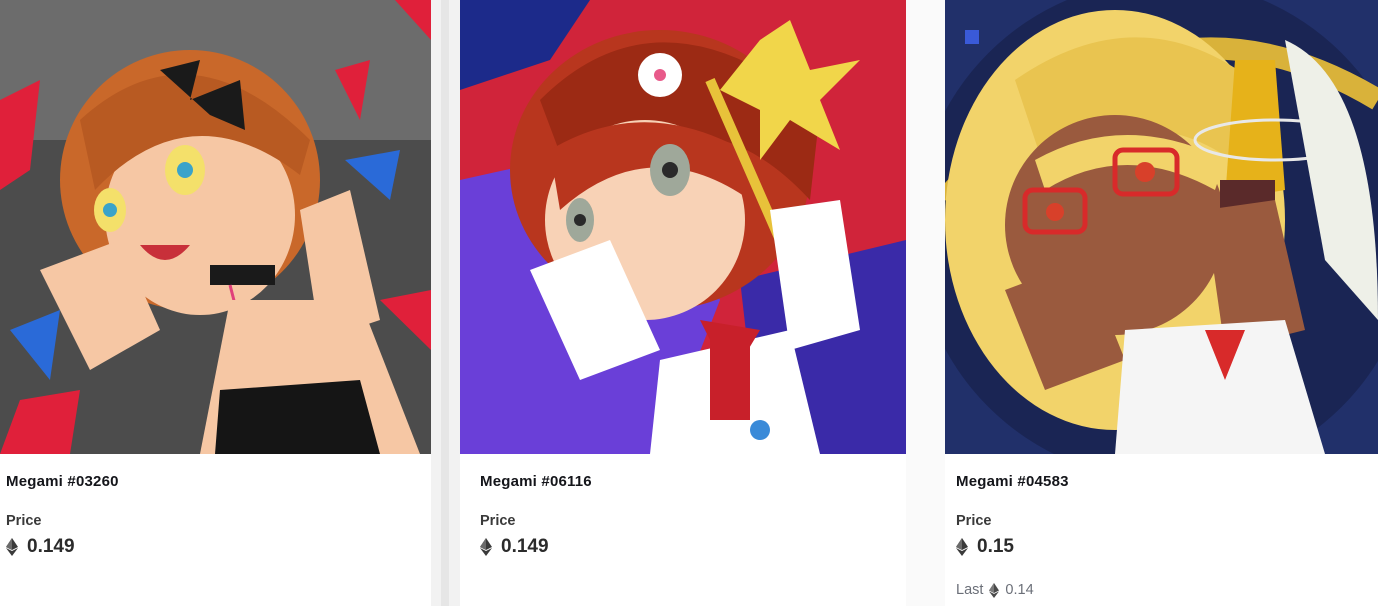 Image resolution: width=1378 pixels, height=606 pixels. I want to click on last-sale-row: Last 0.14, so click(995, 590).